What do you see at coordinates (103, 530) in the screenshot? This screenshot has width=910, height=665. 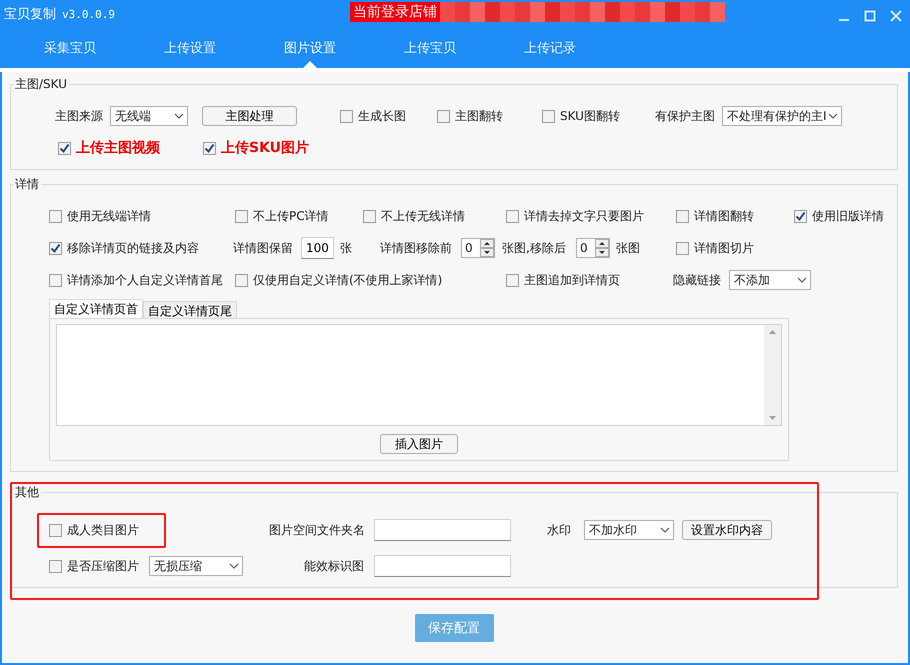 I see `checkbox-label: 成人类目图片` at bounding box center [103, 530].